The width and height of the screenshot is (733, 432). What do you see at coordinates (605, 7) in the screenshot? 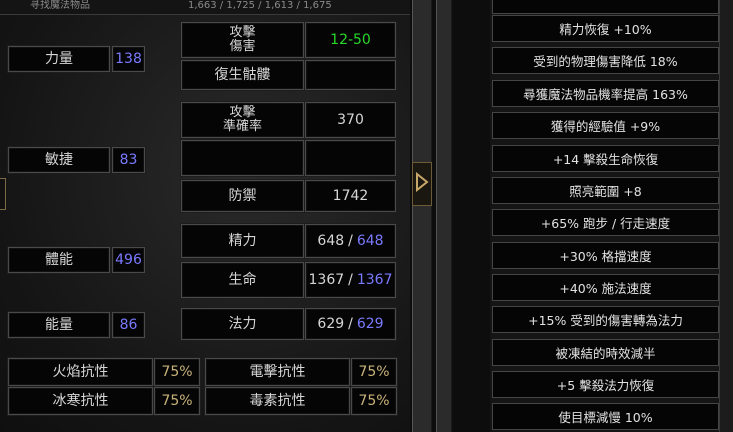
I see `property-row-top` at bounding box center [605, 7].